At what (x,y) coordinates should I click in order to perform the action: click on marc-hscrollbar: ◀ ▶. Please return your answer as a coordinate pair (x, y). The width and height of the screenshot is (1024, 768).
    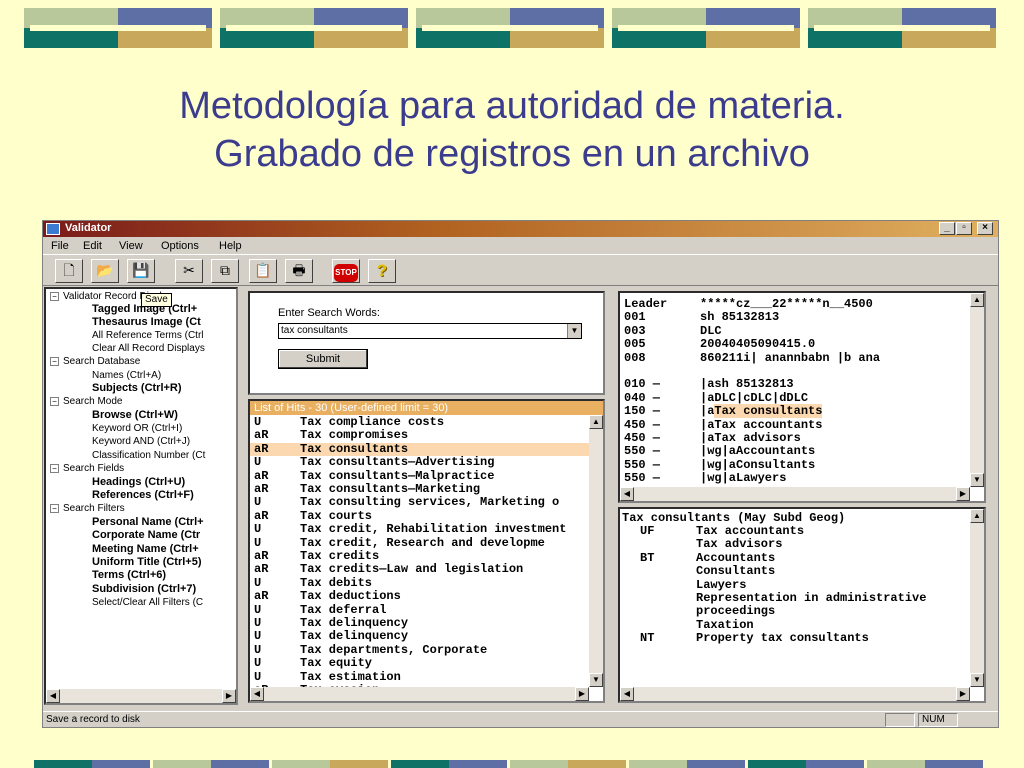
    Looking at the image, I should click on (795, 494).